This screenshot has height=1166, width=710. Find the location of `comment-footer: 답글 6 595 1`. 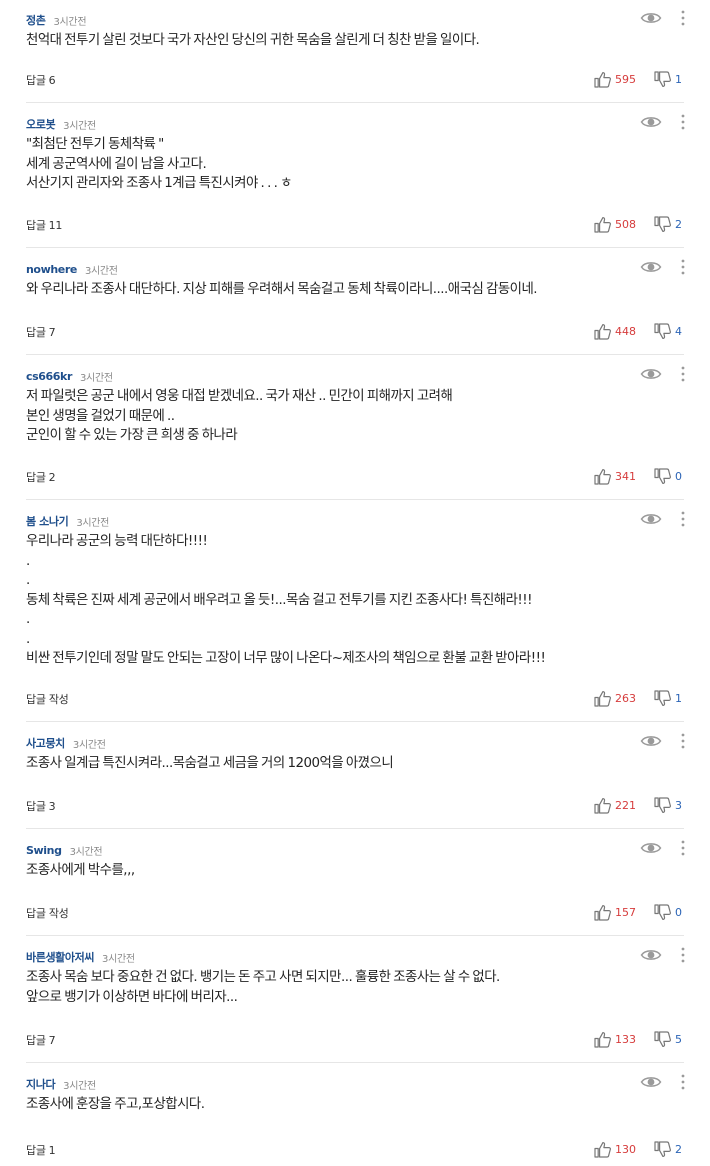

comment-footer: 답글 6 595 1 is located at coordinates (355, 78).